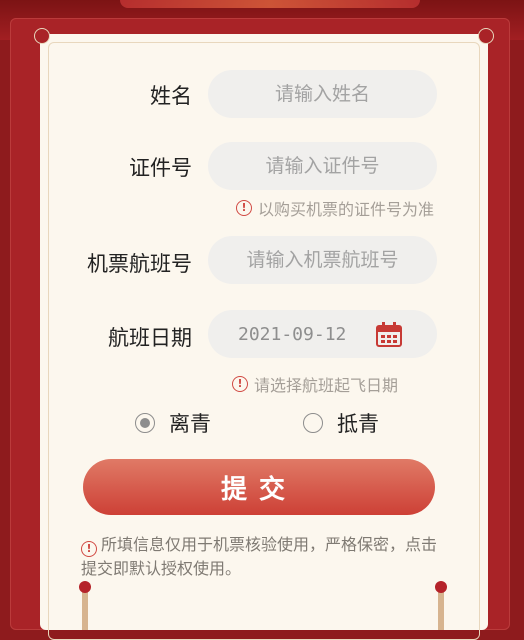 The width and height of the screenshot is (524, 640). What do you see at coordinates (285, 423) in the screenshot?
I see `direction-radio-group: 离青 抵青` at bounding box center [285, 423].